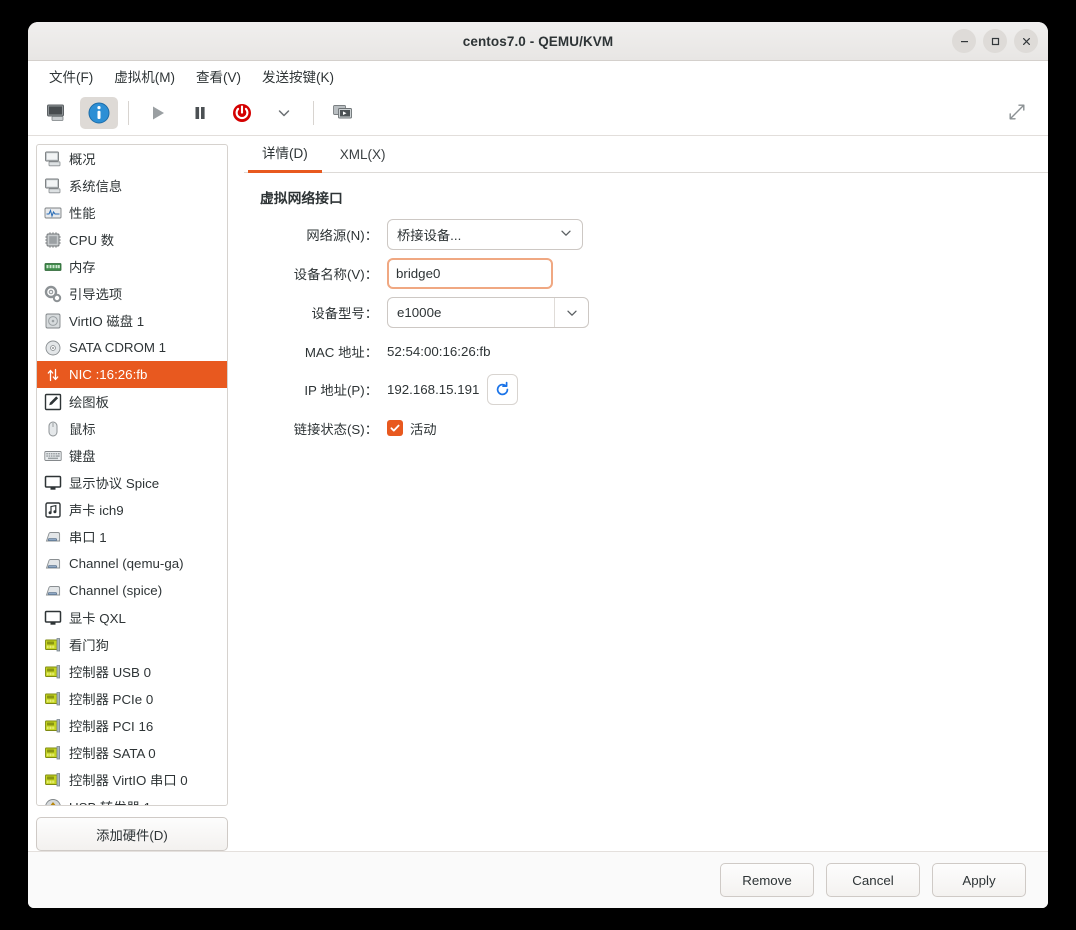 Image resolution: width=1076 pixels, height=930 pixels. What do you see at coordinates (52, 509) in the screenshot?
I see `sound-card-icon` at bounding box center [52, 509].